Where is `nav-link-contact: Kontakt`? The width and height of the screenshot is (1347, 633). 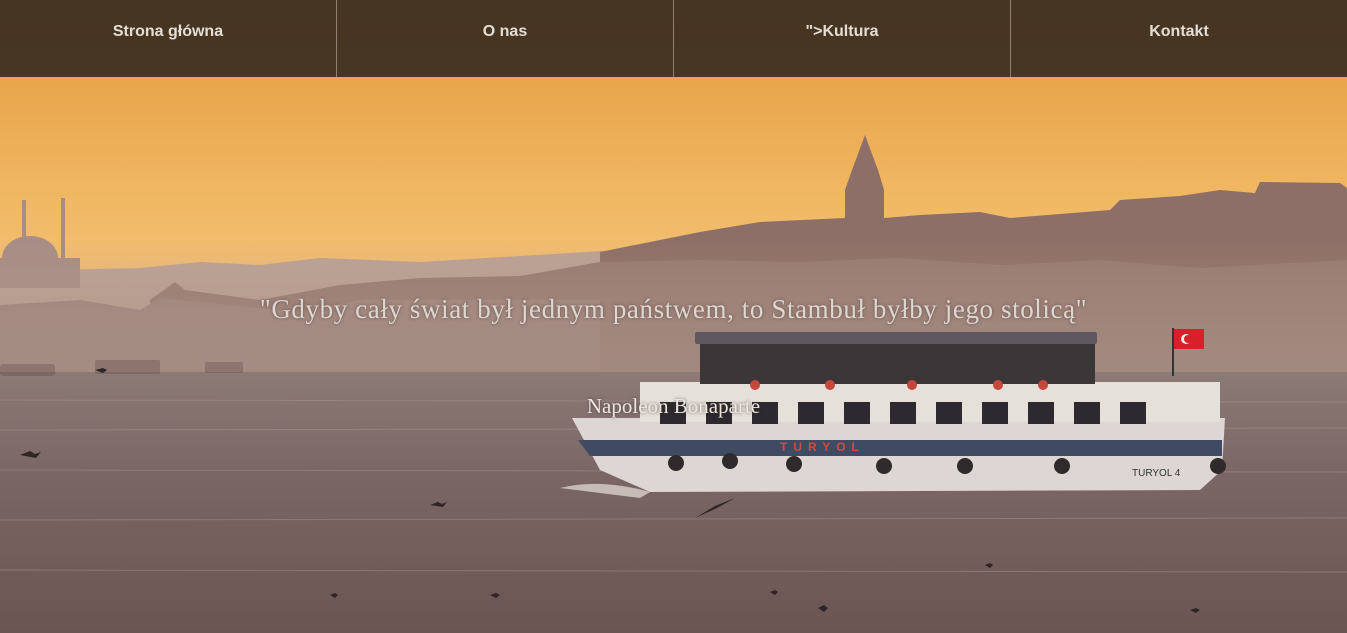 nav-link-contact: Kontakt is located at coordinates (1179, 38).